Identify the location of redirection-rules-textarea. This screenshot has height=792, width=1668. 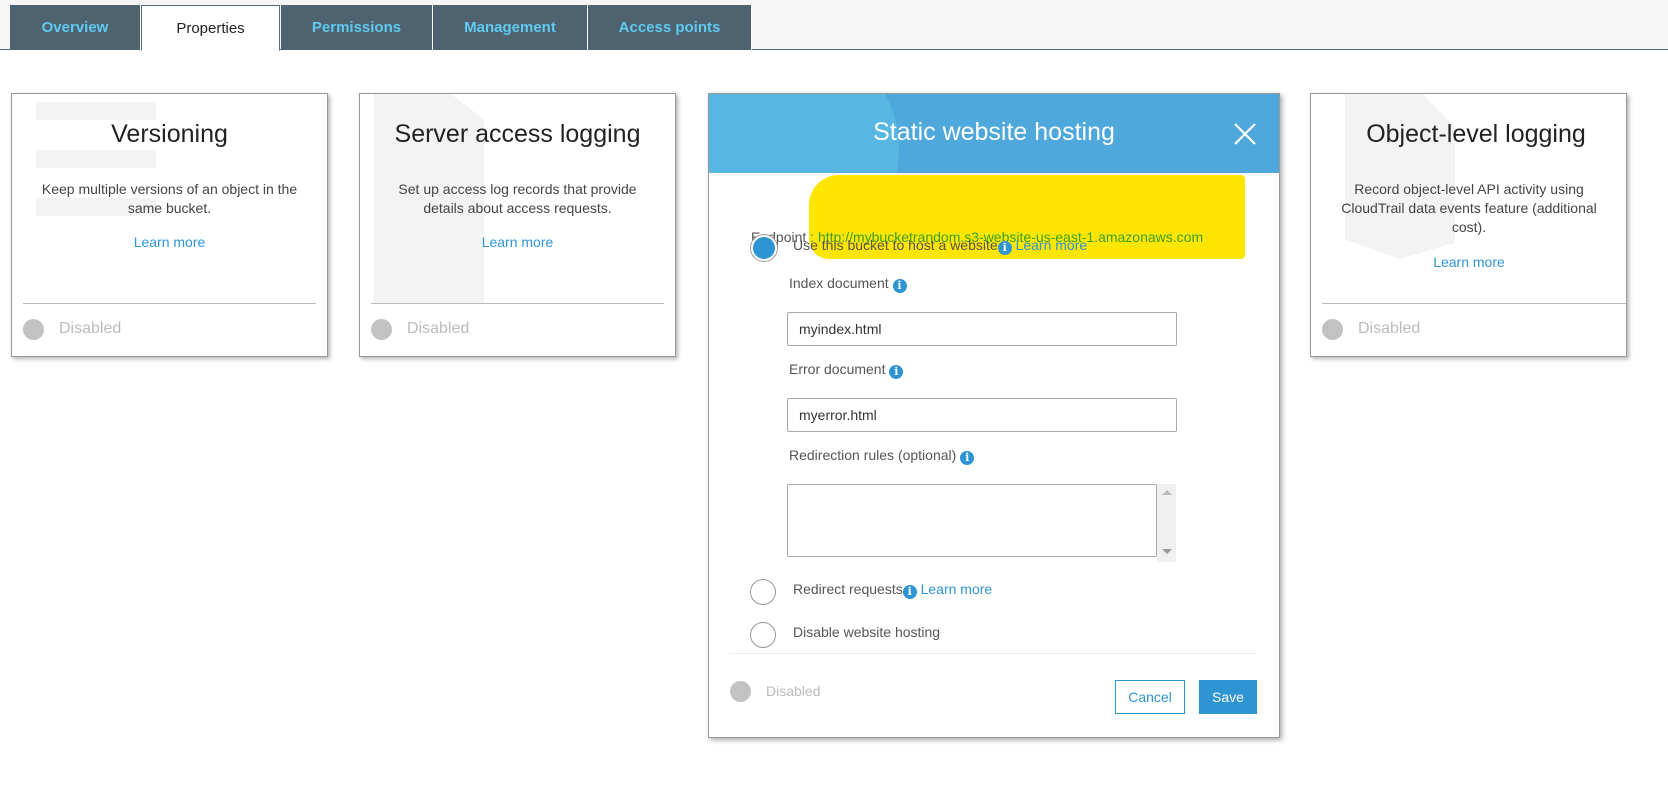
(972, 520).